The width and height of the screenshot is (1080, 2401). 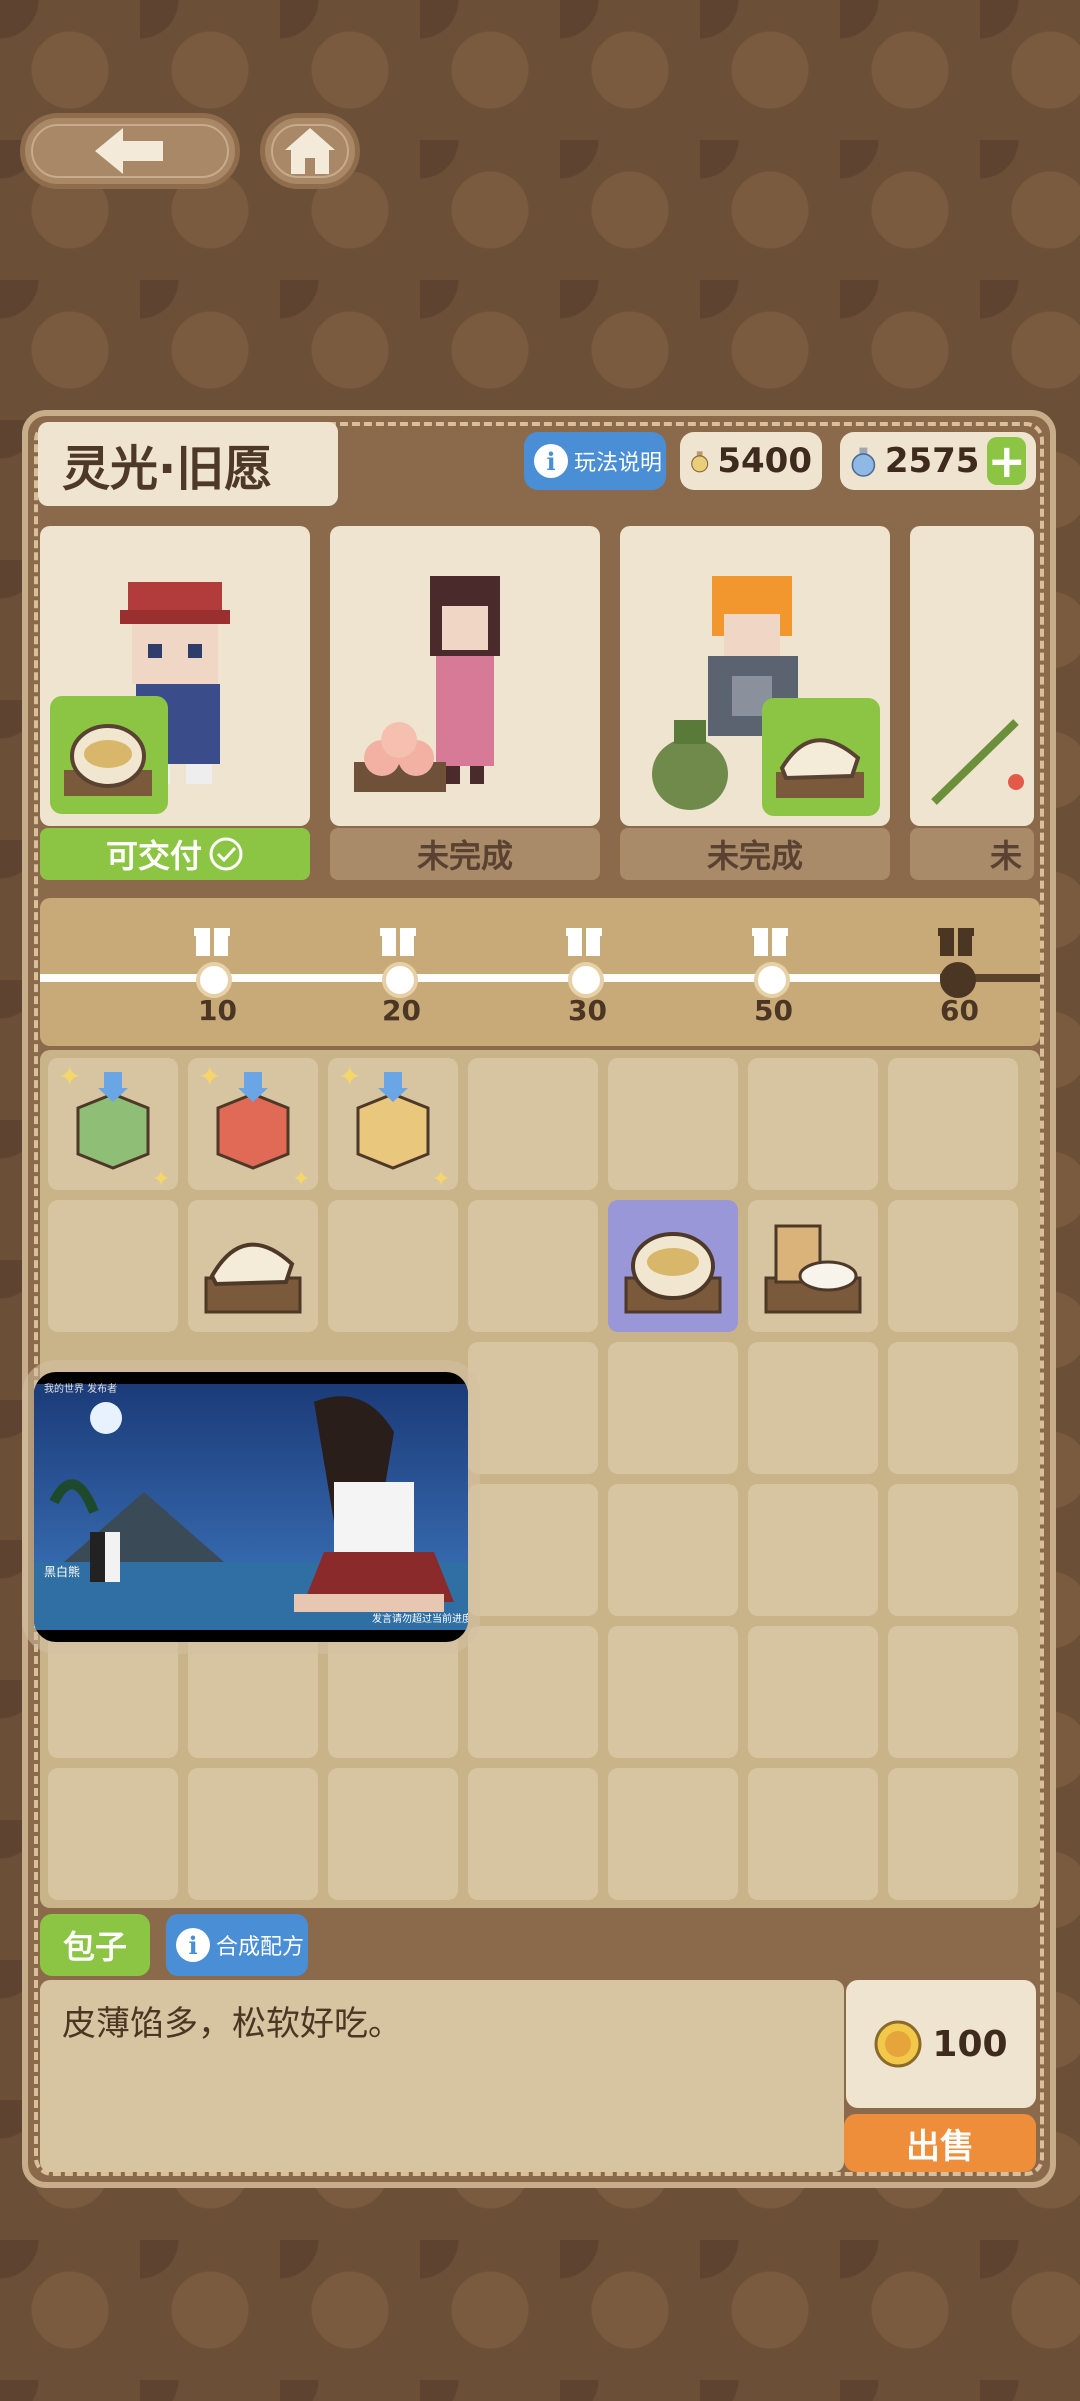 I want to click on gem-amount: 2575, so click(x=932, y=461).